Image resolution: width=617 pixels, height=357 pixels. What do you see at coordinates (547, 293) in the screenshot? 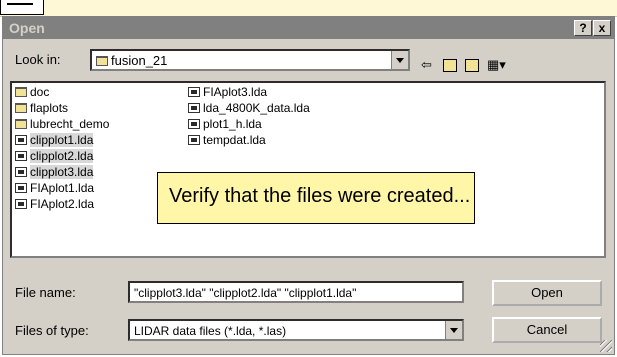
I see `open-button: Open` at bounding box center [547, 293].